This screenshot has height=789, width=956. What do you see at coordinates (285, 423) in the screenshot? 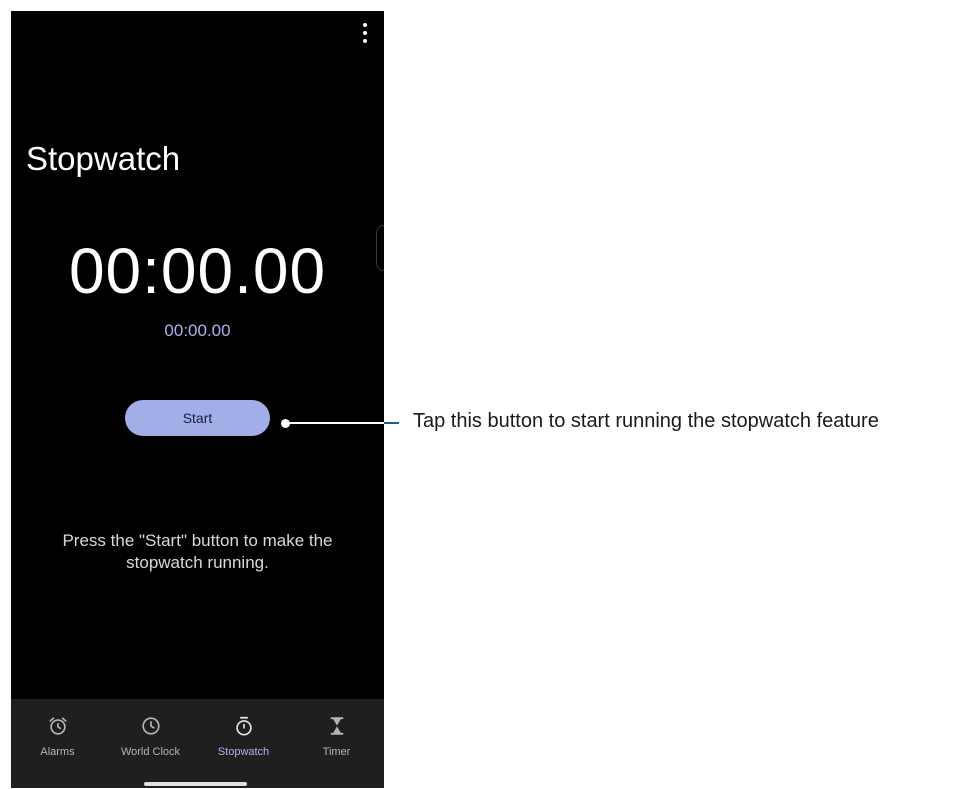
I see `callout-dot` at bounding box center [285, 423].